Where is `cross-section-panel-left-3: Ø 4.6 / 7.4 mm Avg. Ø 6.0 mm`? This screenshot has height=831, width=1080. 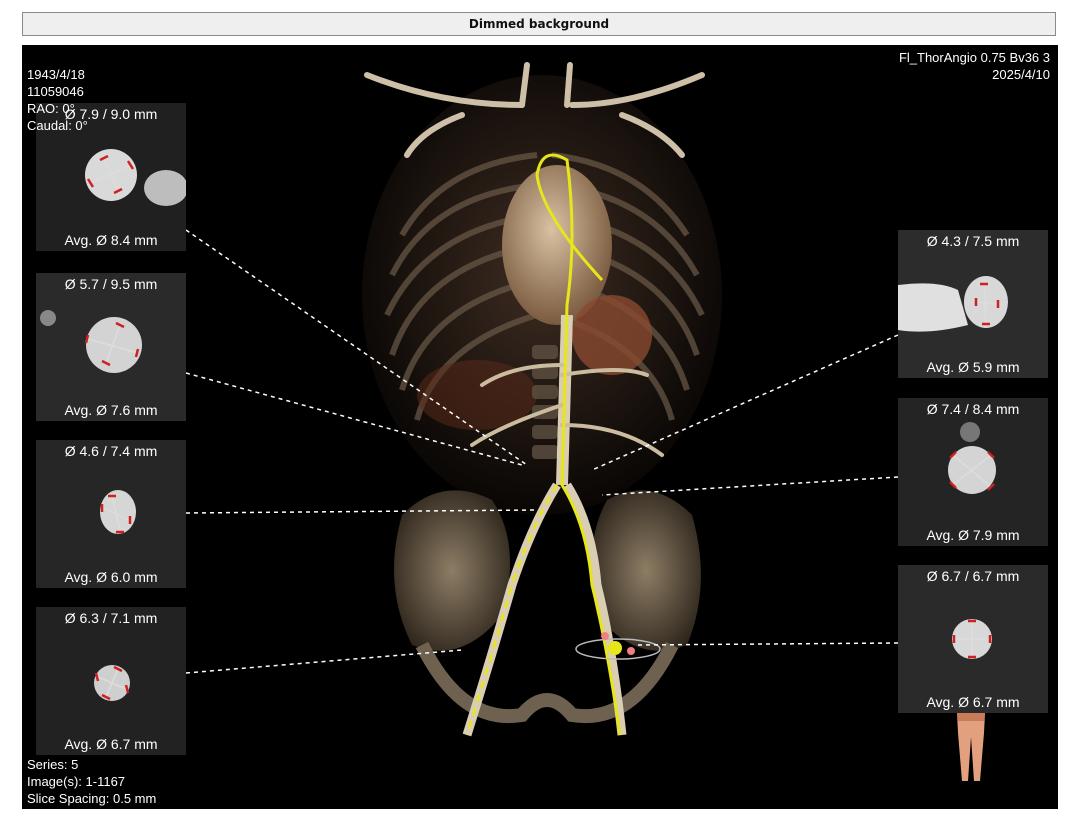
cross-section-panel-left-3: Ø 4.6 / 7.4 mm Avg. Ø 6.0 mm is located at coordinates (111, 514).